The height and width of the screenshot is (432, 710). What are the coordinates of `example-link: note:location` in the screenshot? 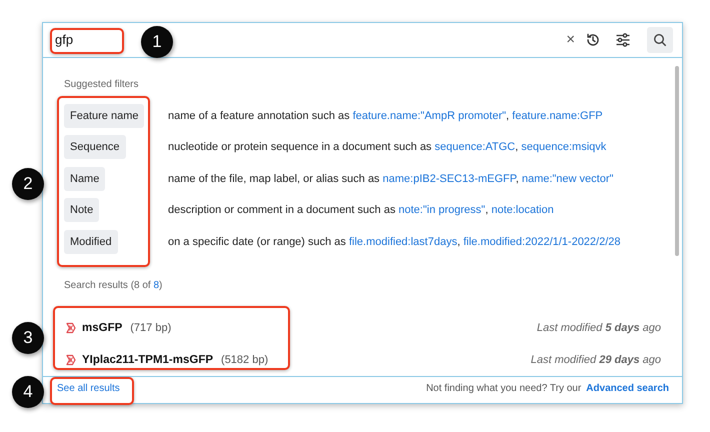 It's located at (522, 210).